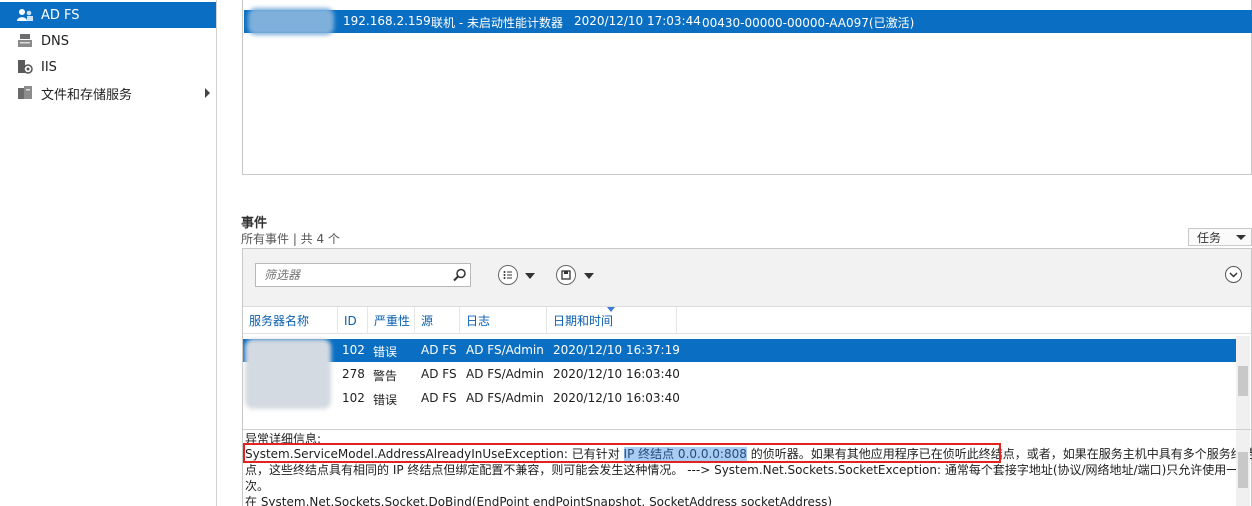 Image resolution: width=1252 pixels, height=506 pixels. What do you see at coordinates (108, 67) in the screenshot?
I see `nav-item-iis: IIS` at bounding box center [108, 67].